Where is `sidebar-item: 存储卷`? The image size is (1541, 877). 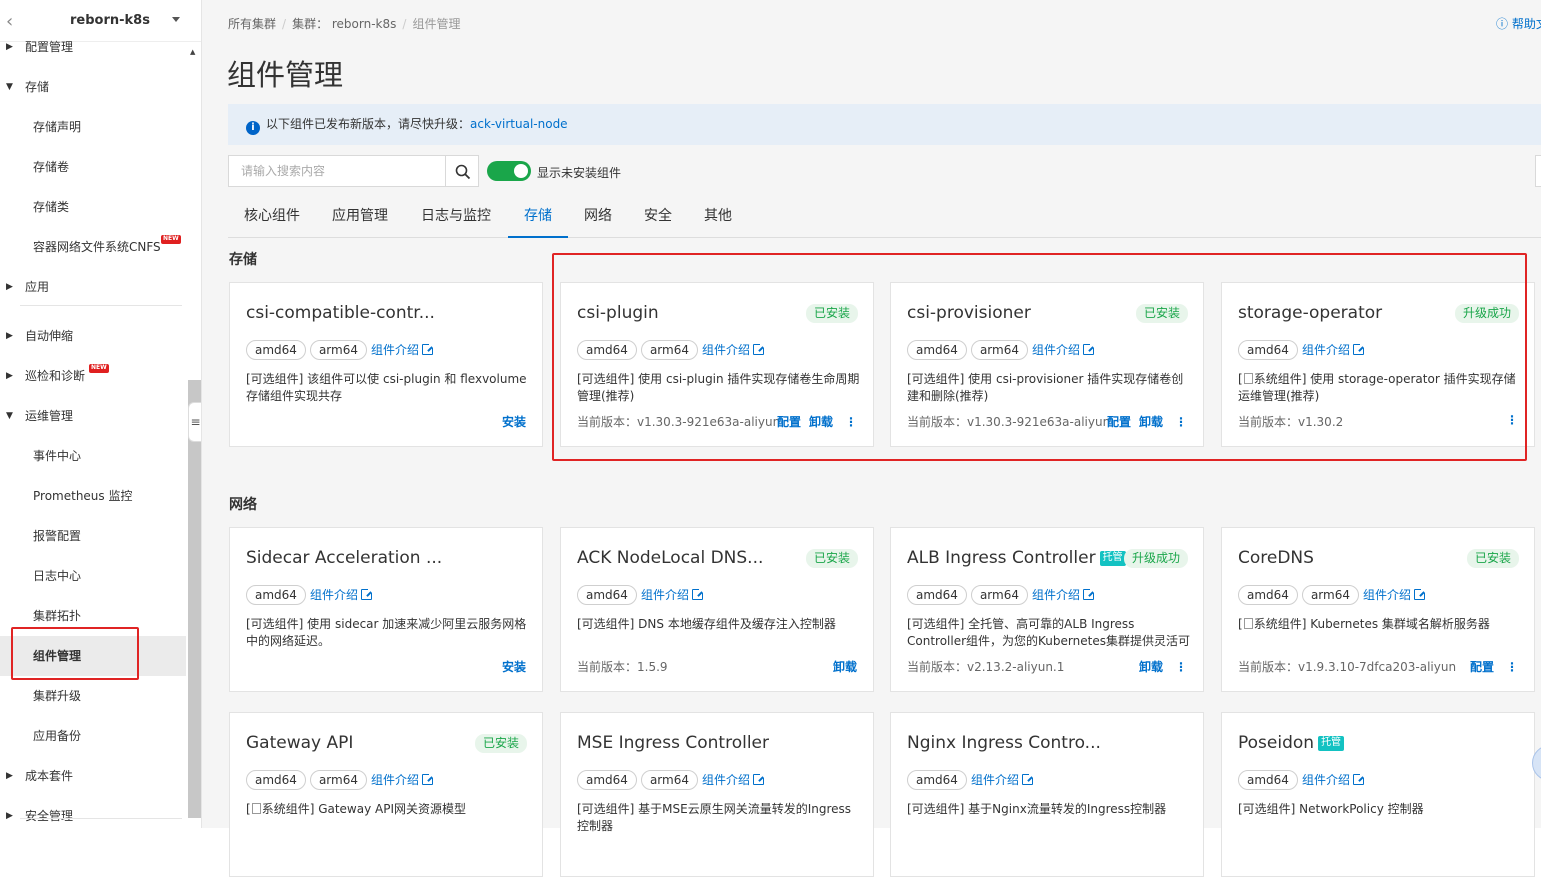
sidebar-item: 存储卷 is located at coordinates (93, 167).